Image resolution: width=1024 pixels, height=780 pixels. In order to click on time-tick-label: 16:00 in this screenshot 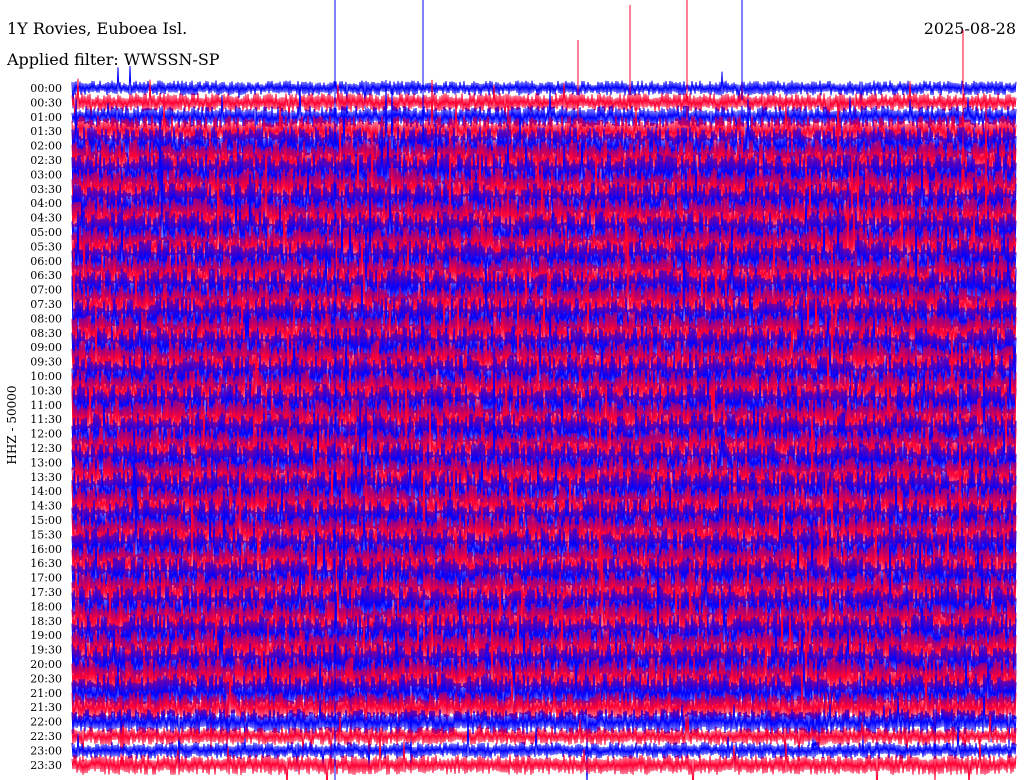, I will do `click(46, 549)`.